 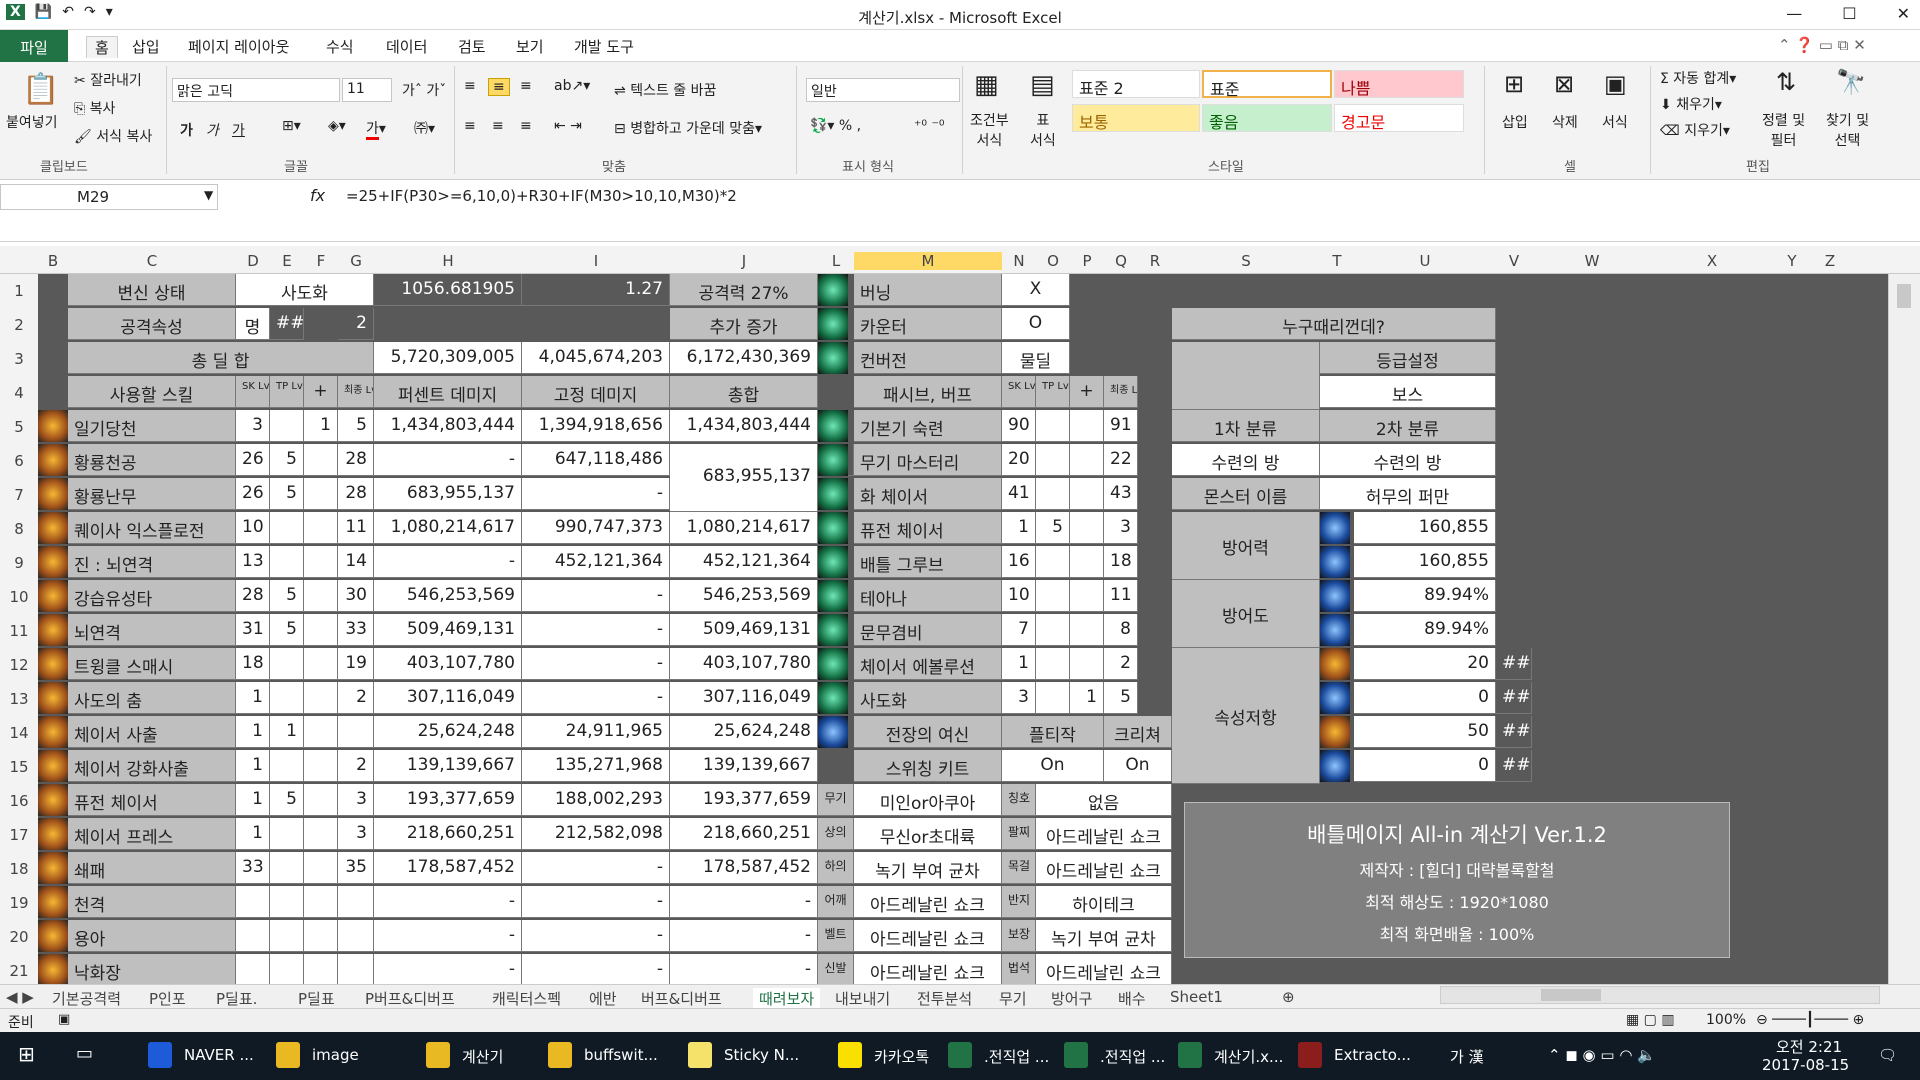 What do you see at coordinates (1786, 82) in the screenshot?
I see `sort-filter-icon: ⇅` at bounding box center [1786, 82].